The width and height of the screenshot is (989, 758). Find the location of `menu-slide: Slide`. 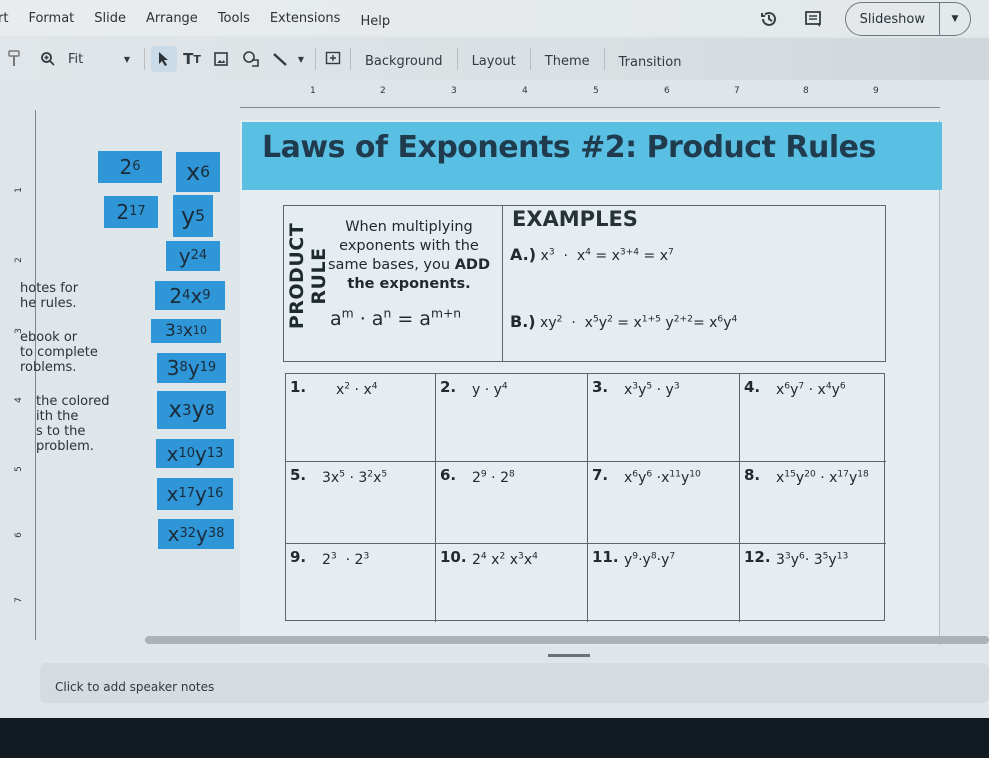

menu-slide: Slide is located at coordinates (110, 18).